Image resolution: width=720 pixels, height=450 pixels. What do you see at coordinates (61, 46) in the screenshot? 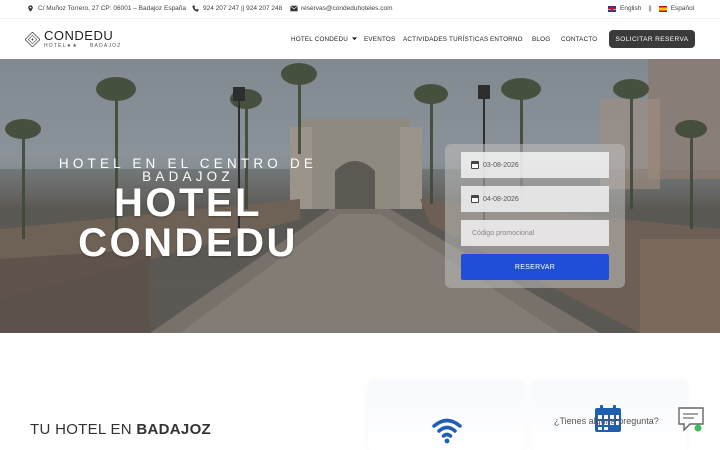
I see `logo-sub-left: HOTEL★★` at bounding box center [61, 46].